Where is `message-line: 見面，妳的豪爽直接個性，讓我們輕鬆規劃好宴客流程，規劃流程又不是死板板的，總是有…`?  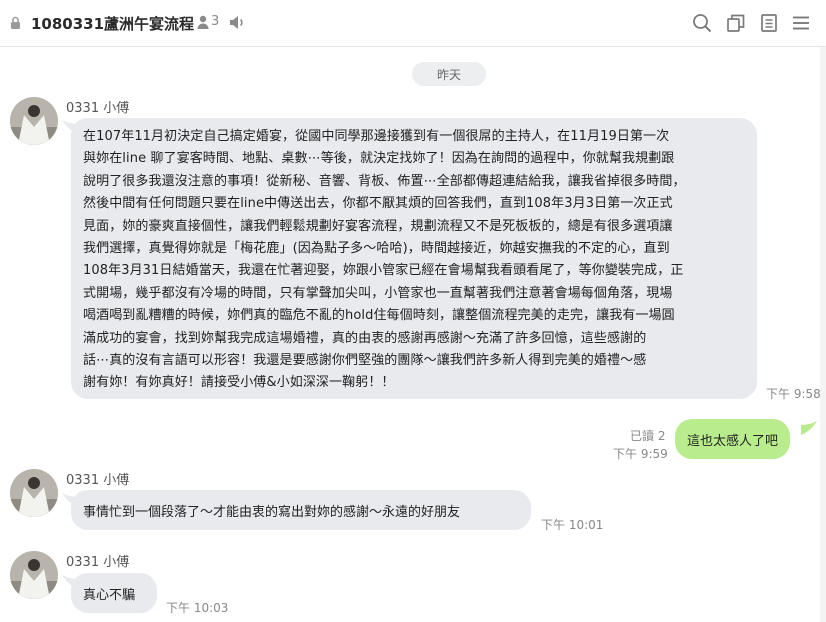 message-line: 見面，妳的豪爽直接個性，讓我們輕鬆規劃好宴客流程，規劃流程又不是死板板的，總是有… is located at coordinates (378, 226).